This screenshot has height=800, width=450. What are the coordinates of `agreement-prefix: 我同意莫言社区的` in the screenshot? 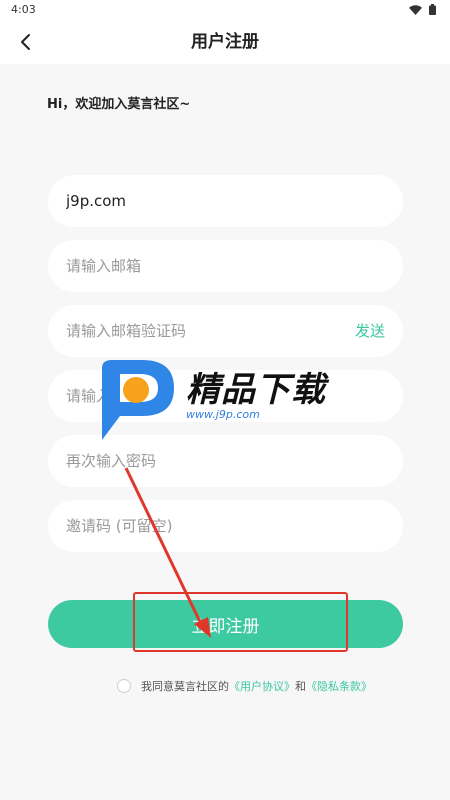 It's located at (185, 686).